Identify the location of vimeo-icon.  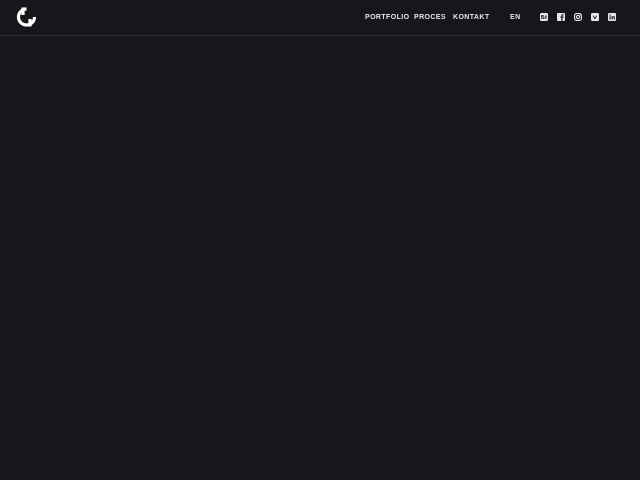
(595, 17).